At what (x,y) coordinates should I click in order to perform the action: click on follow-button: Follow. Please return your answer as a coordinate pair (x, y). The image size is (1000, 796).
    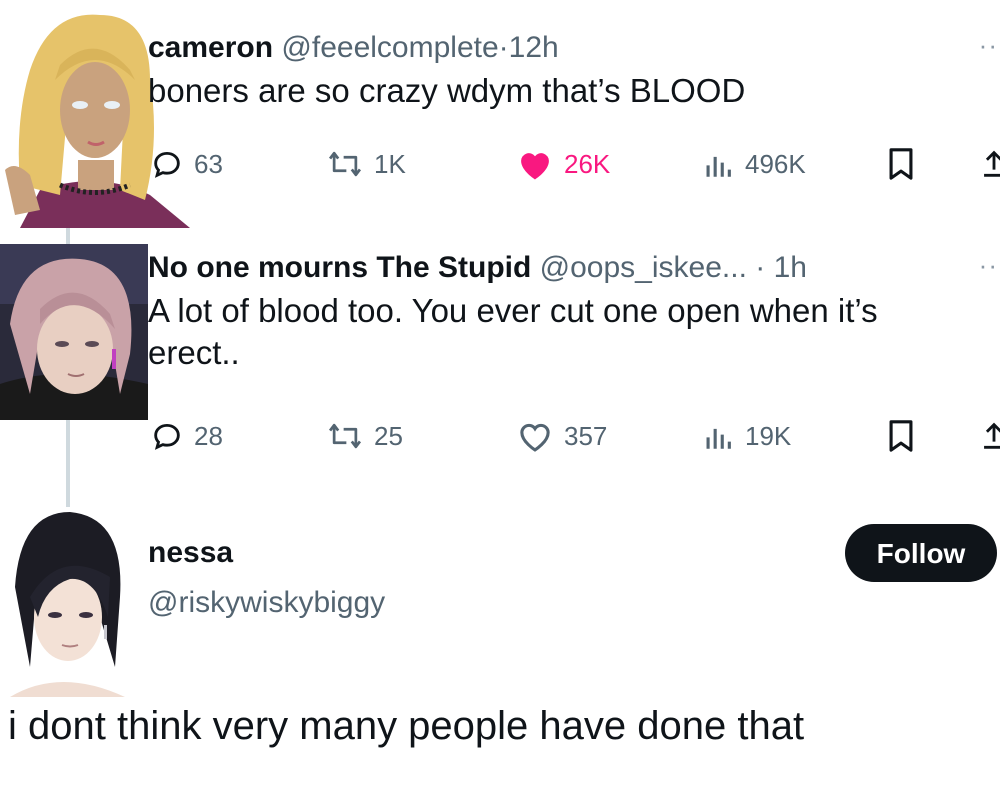
    Looking at the image, I should click on (921, 553).